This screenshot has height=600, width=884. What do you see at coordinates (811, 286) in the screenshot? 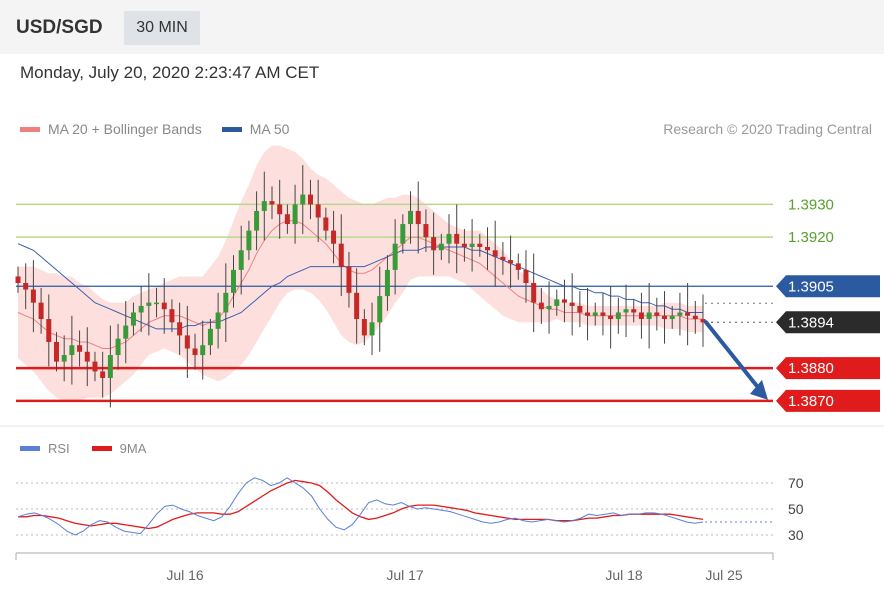
I see `level-label-2: 1.3905` at bounding box center [811, 286].